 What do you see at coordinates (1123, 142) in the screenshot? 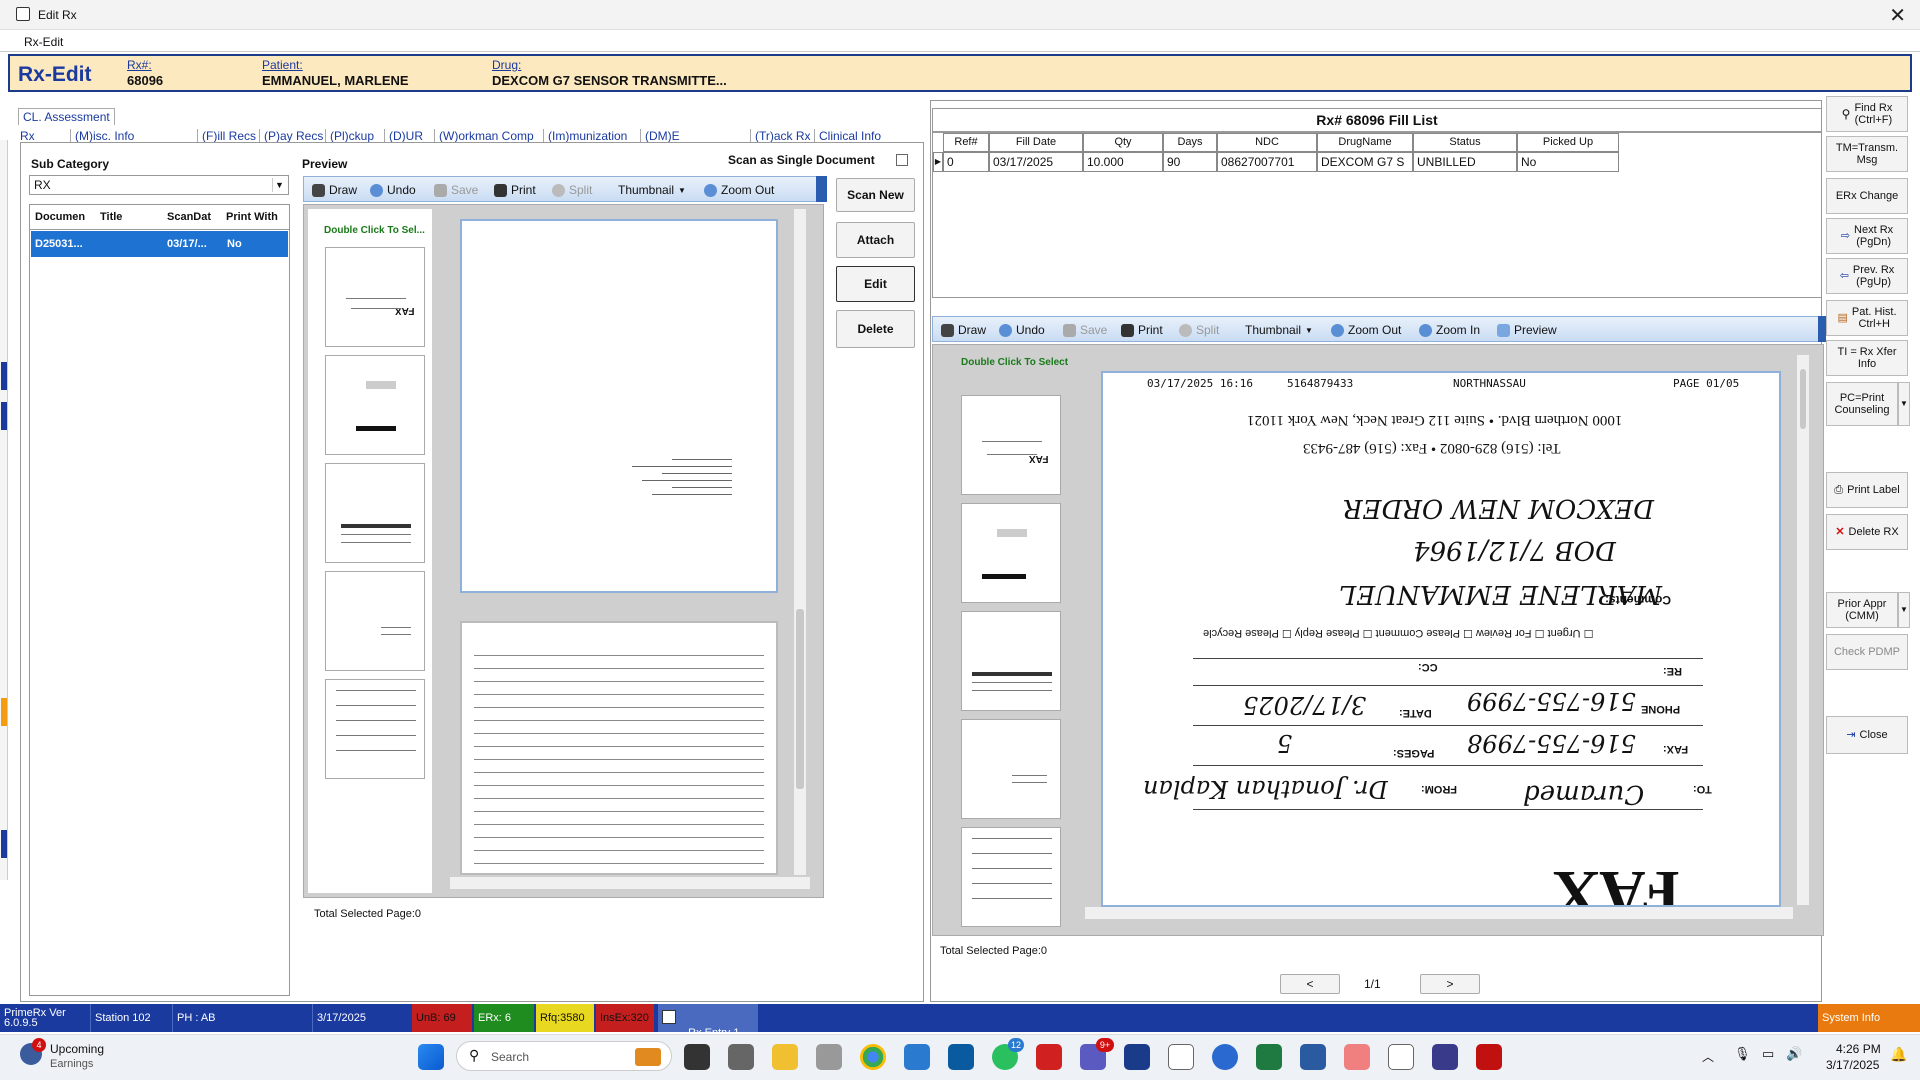
I see `col-qty: Qty` at bounding box center [1123, 142].